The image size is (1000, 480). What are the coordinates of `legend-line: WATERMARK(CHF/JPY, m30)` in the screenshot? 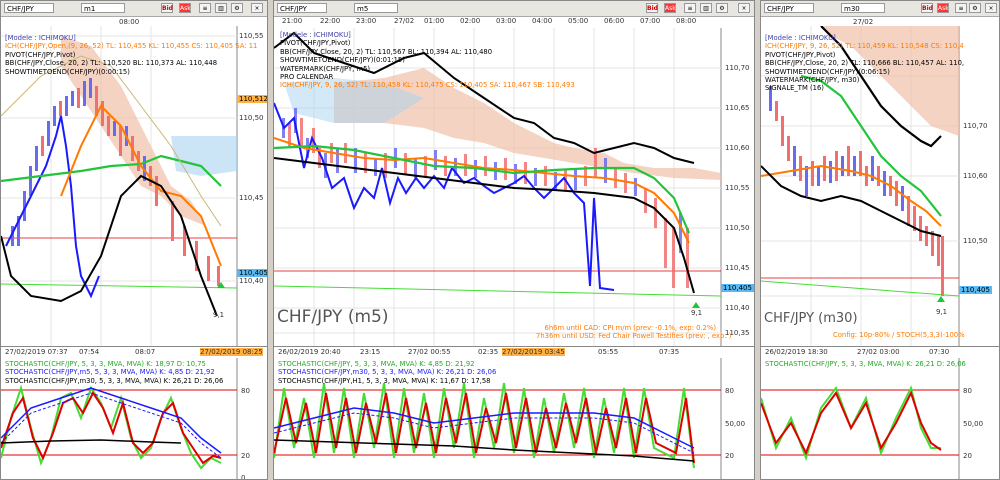 It's located at (812, 80).